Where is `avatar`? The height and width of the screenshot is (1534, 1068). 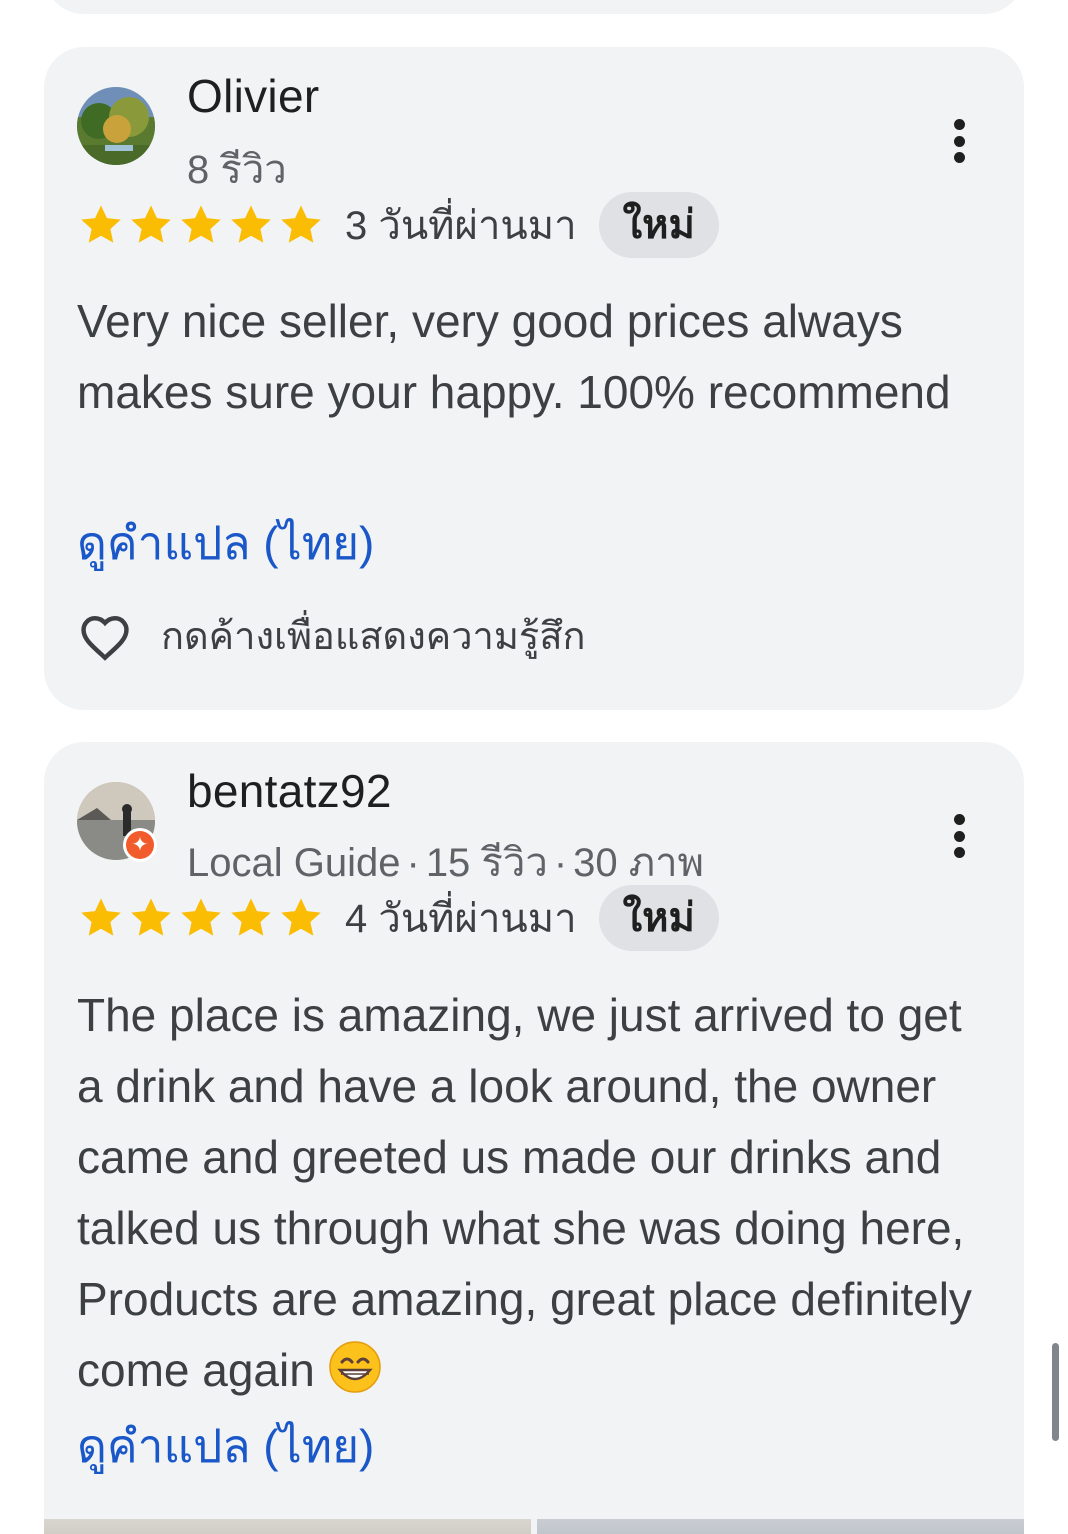 avatar is located at coordinates (116, 126).